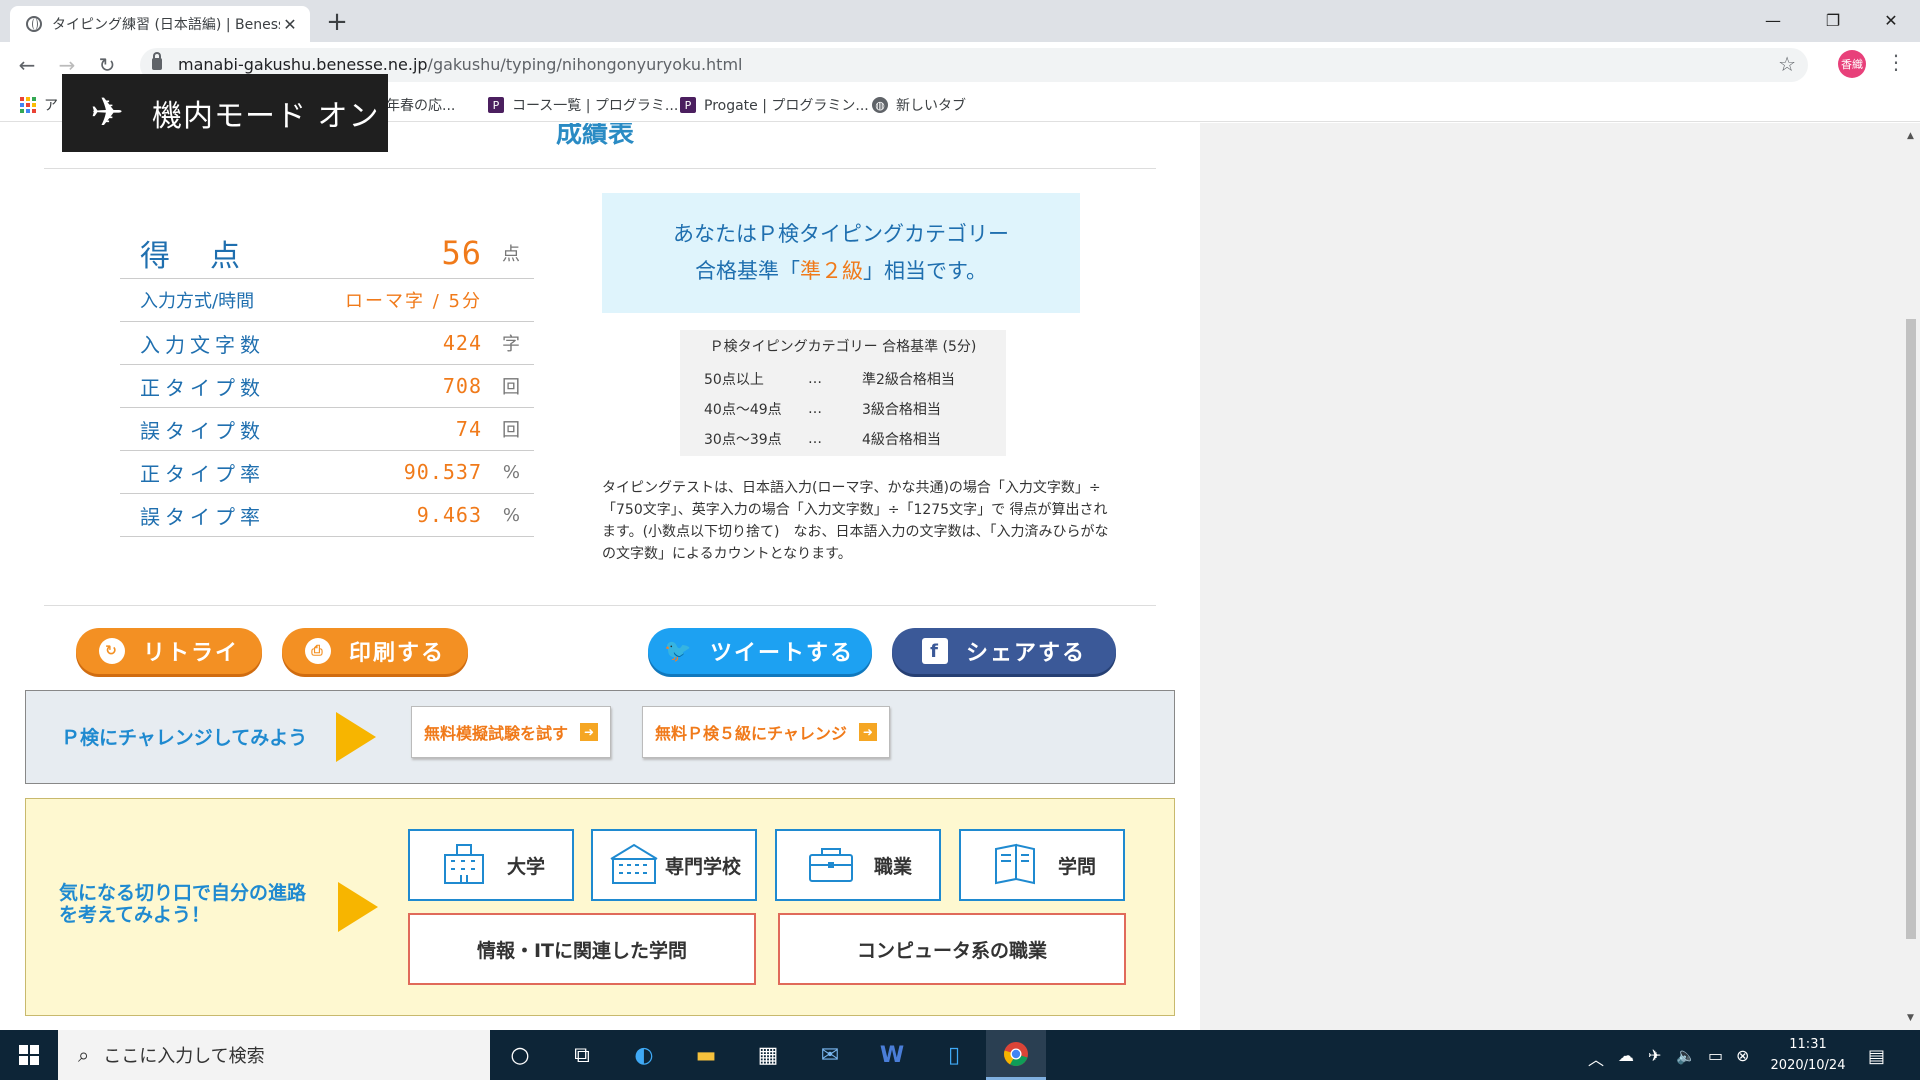 The height and width of the screenshot is (1080, 1920). I want to click on share-label: シェアする, so click(1025, 653).